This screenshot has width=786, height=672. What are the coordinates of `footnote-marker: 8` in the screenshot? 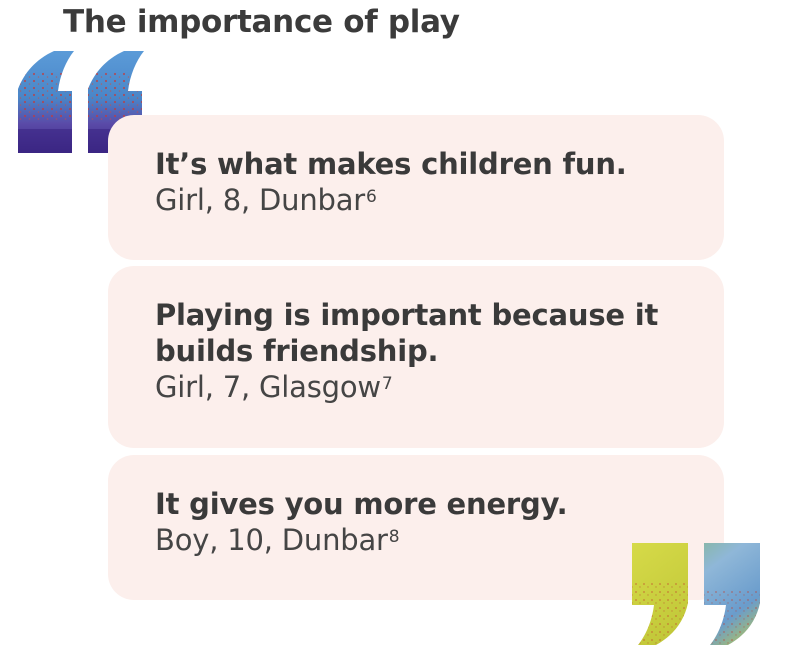 It's located at (394, 537).